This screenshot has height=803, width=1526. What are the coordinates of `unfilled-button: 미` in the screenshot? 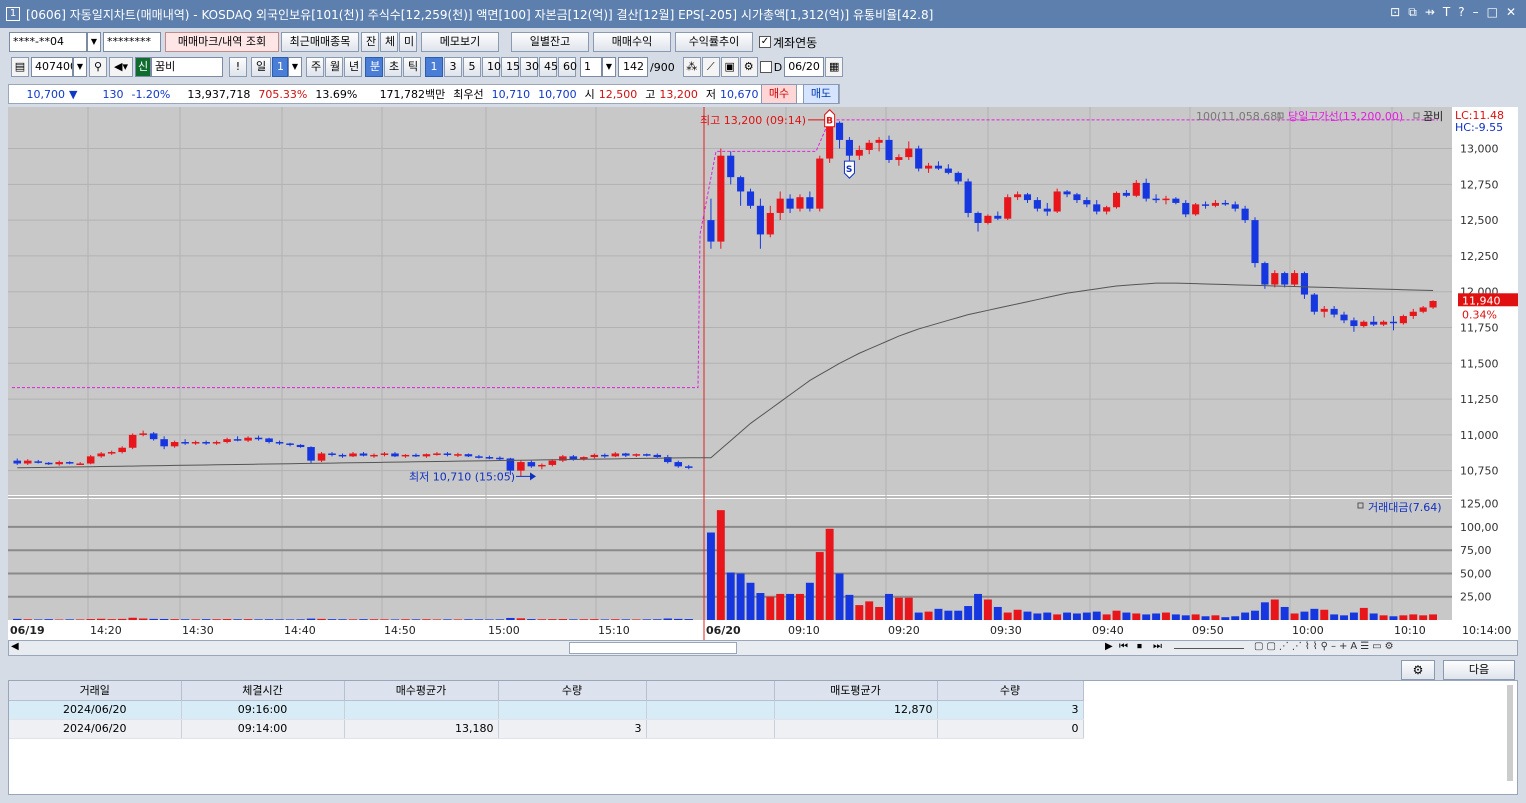 It's located at (408, 42).